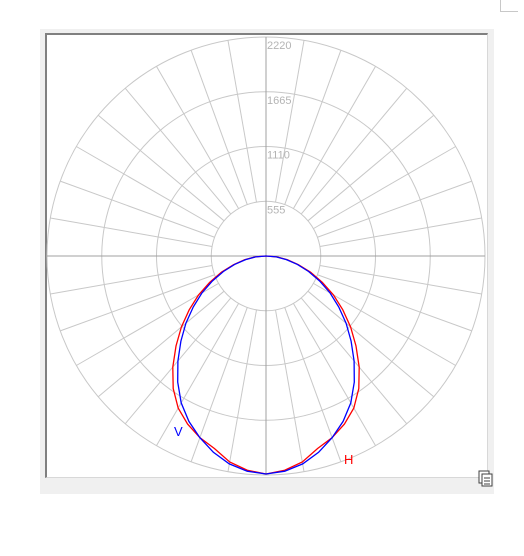  Describe the element at coordinates (263, 445) in the screenshot. I see `series-labels: HV` at that location.